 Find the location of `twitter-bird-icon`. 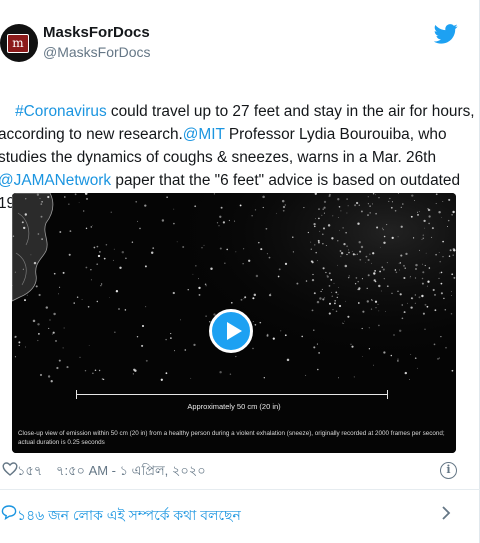

twitter-bird-icon is located at coordinates (446, 34).